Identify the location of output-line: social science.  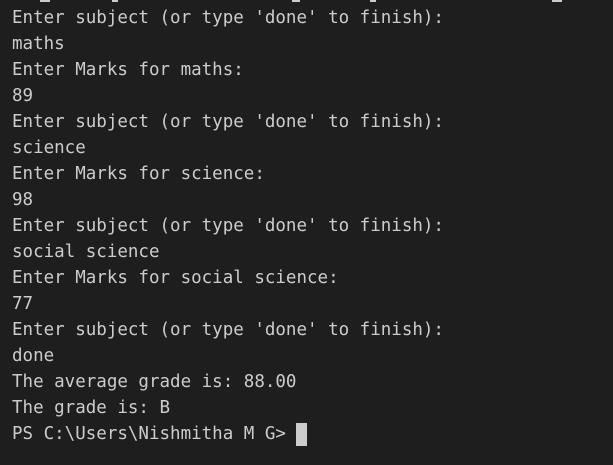
(86, 252).